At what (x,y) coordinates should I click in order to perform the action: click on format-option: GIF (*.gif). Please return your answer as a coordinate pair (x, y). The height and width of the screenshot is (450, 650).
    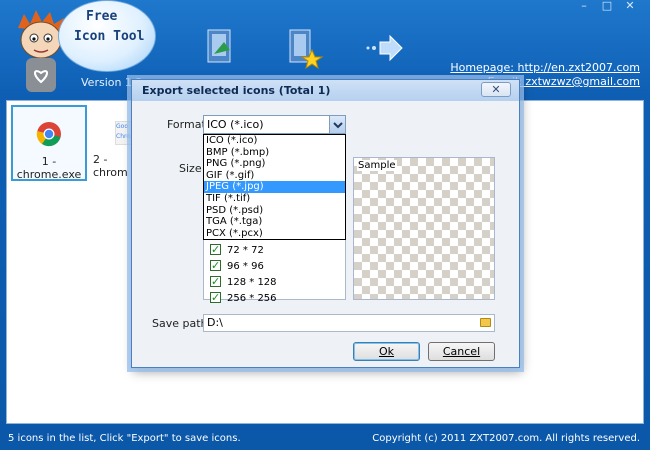
    Looking at the image, I should click on (274, 176).